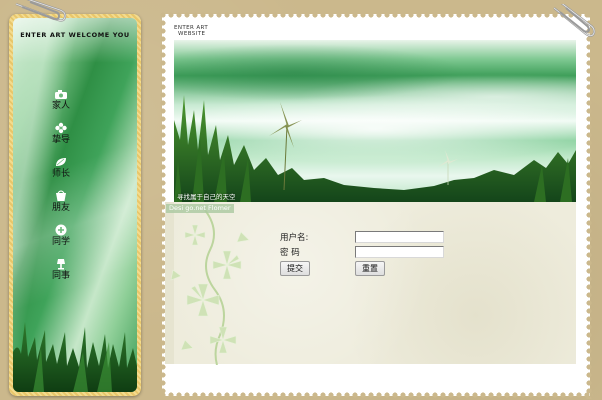 Image resolution: width=602 pixels, height=400 pixels. I want to click on banner-caption: 寻找属于自己的天空, so click(206, 197).